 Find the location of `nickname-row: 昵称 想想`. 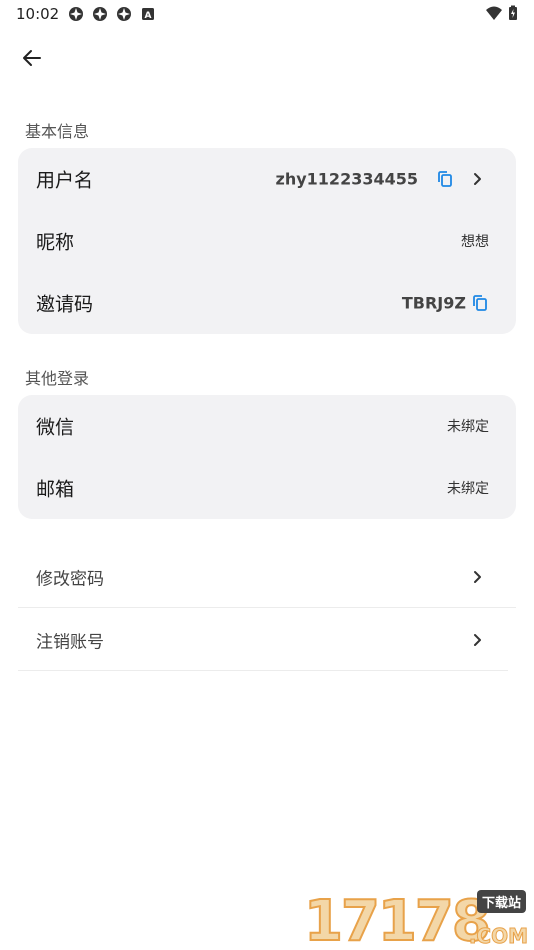

nickname-row: 昵称 想想 is located at coordinates (267, 241).